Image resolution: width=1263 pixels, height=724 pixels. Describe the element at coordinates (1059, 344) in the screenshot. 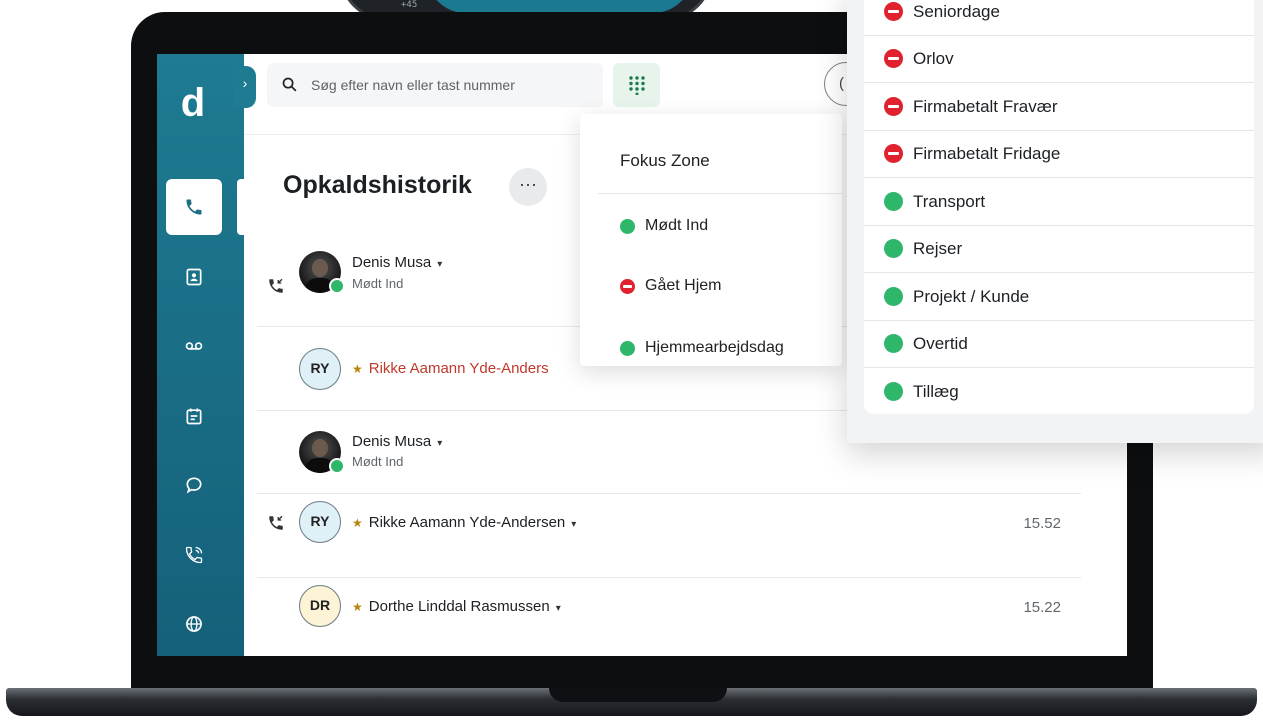

I see `status-item: Overtid` at that location.